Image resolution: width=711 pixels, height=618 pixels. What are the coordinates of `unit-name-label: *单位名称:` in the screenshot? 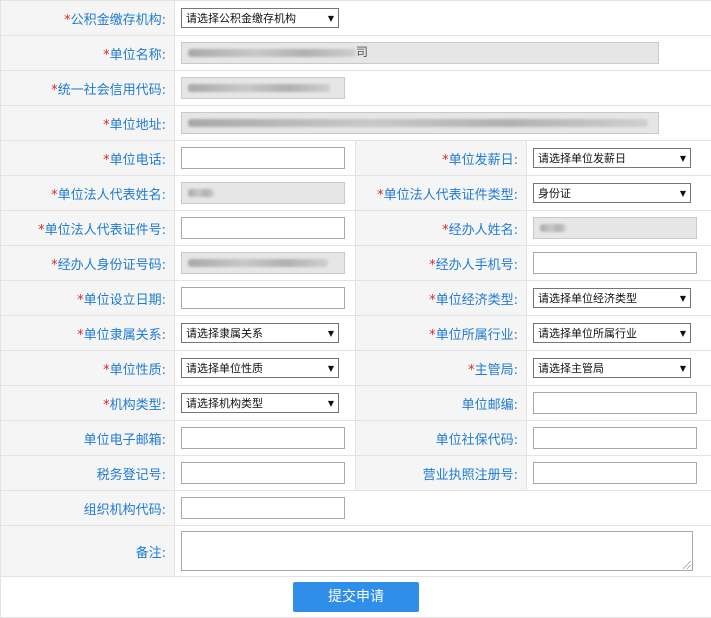 It's located at (87, 53).